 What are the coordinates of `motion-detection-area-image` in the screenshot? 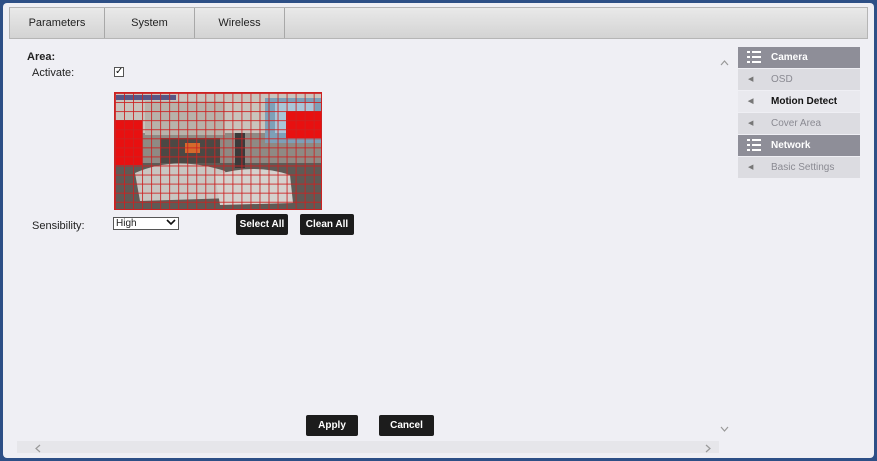 It's located at (218, 151).